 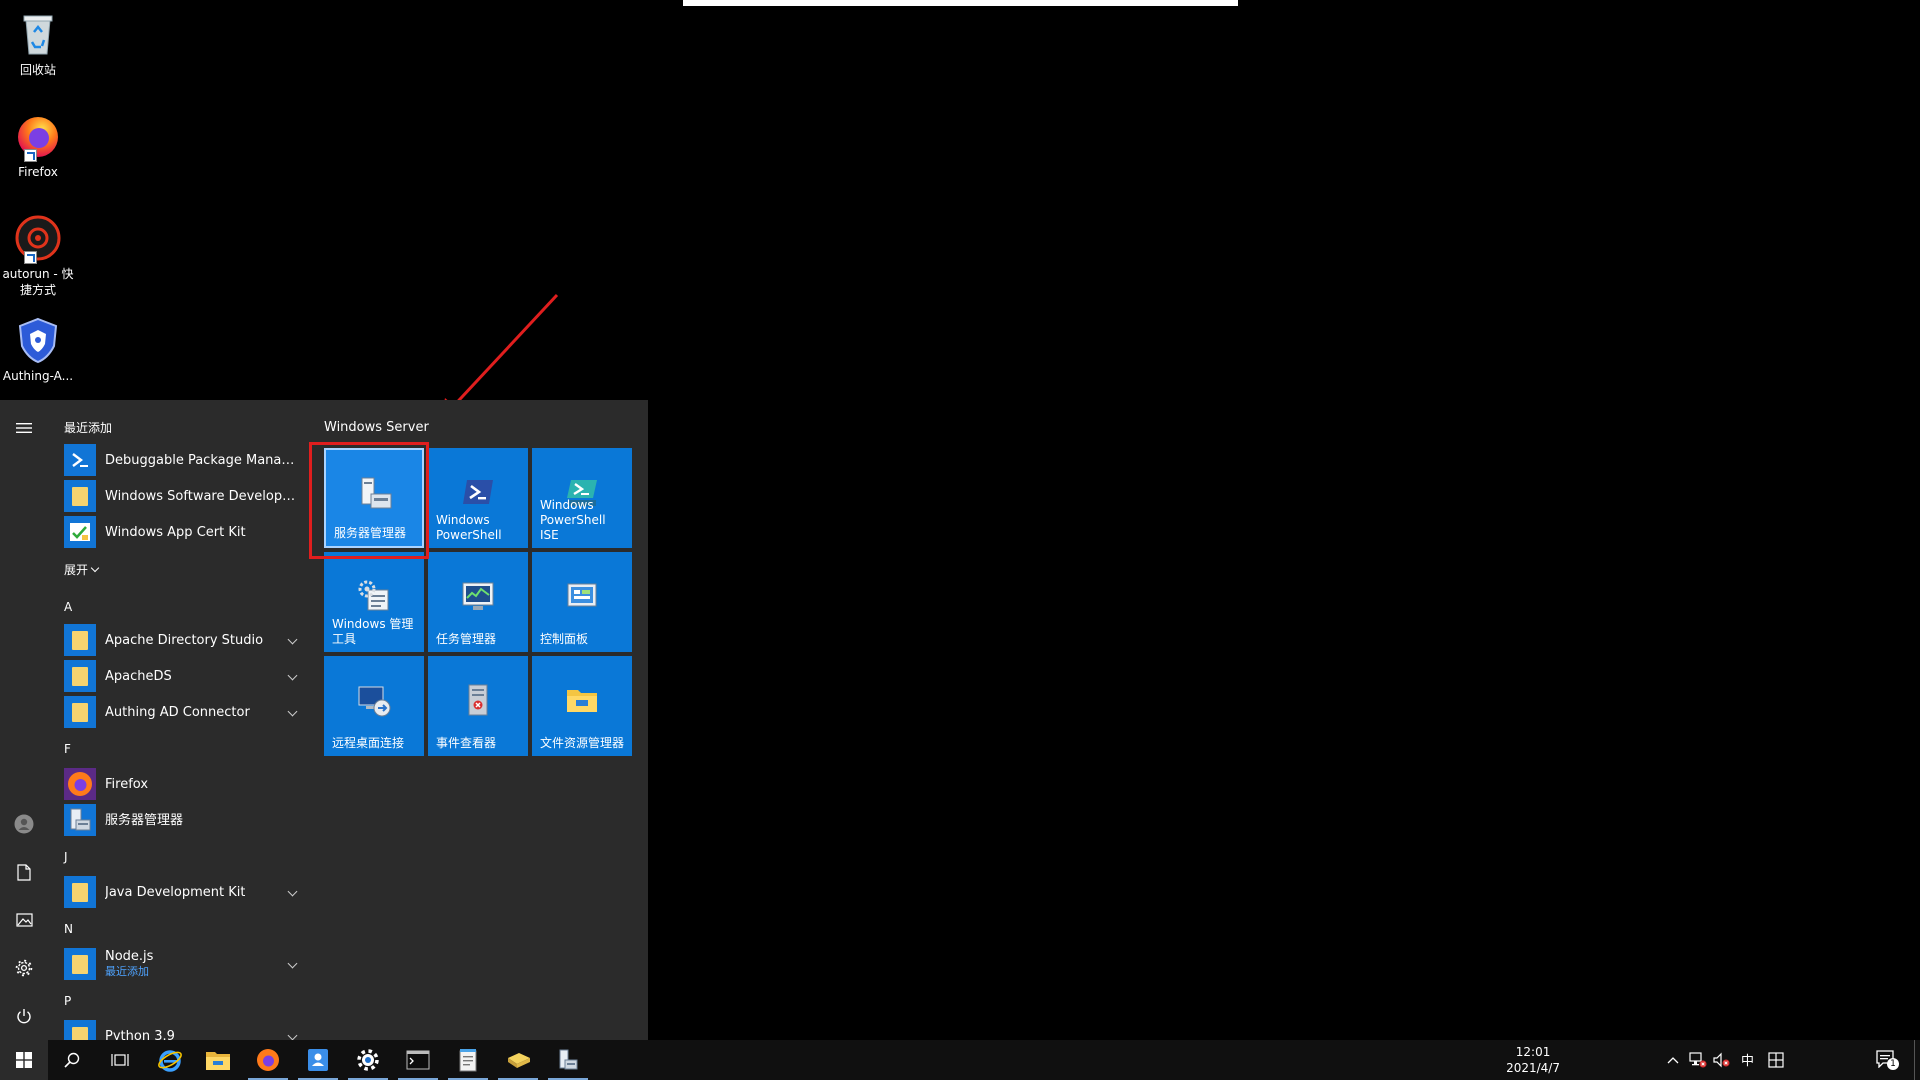 I want to click on section-letter: P, so click(x=67, y=1001).